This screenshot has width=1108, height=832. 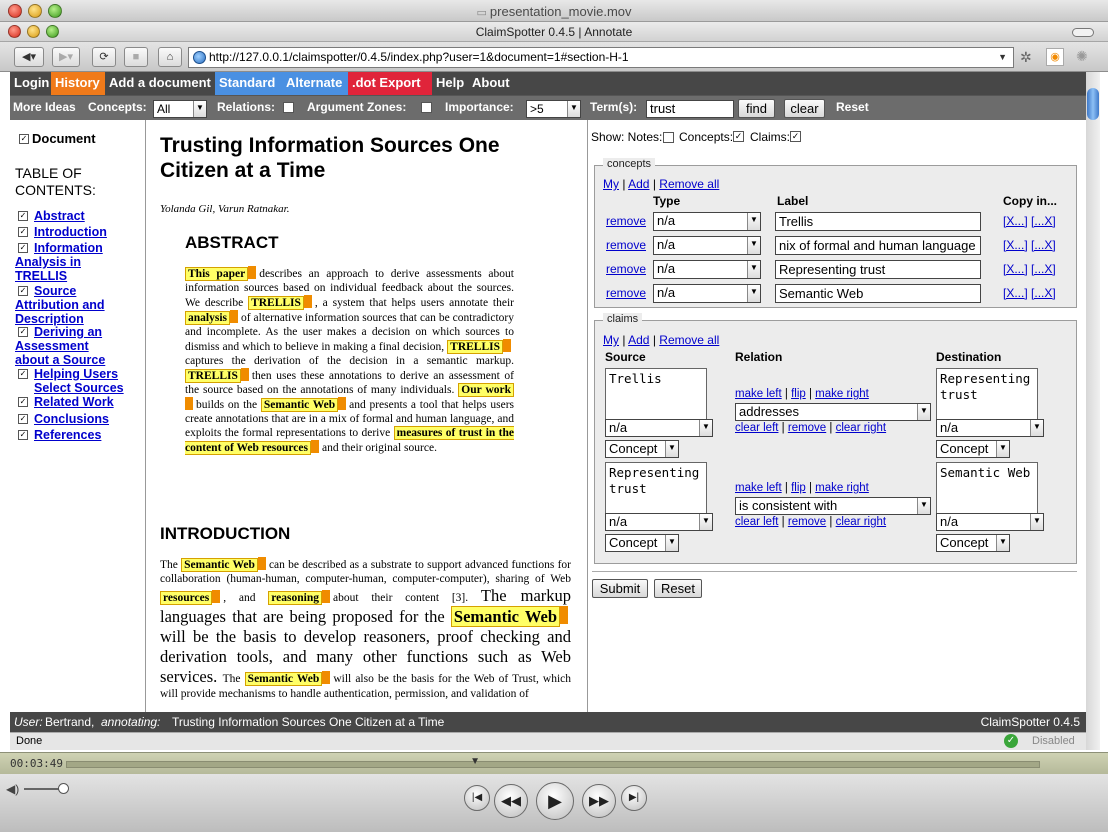 I want to click on toc-item-source-attribution: Source Attribution and Description, so click(x=77, y=305).